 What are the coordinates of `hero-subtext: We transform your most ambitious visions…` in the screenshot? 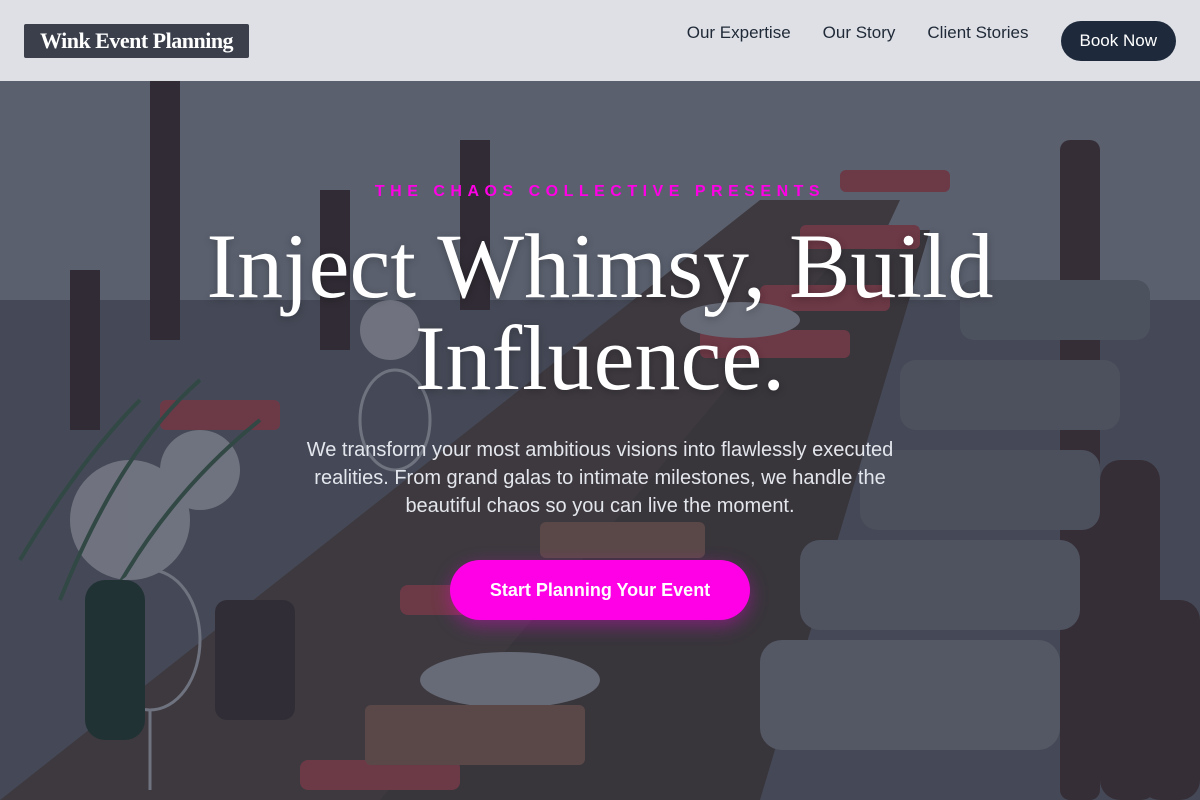 It's located at (600, 478).